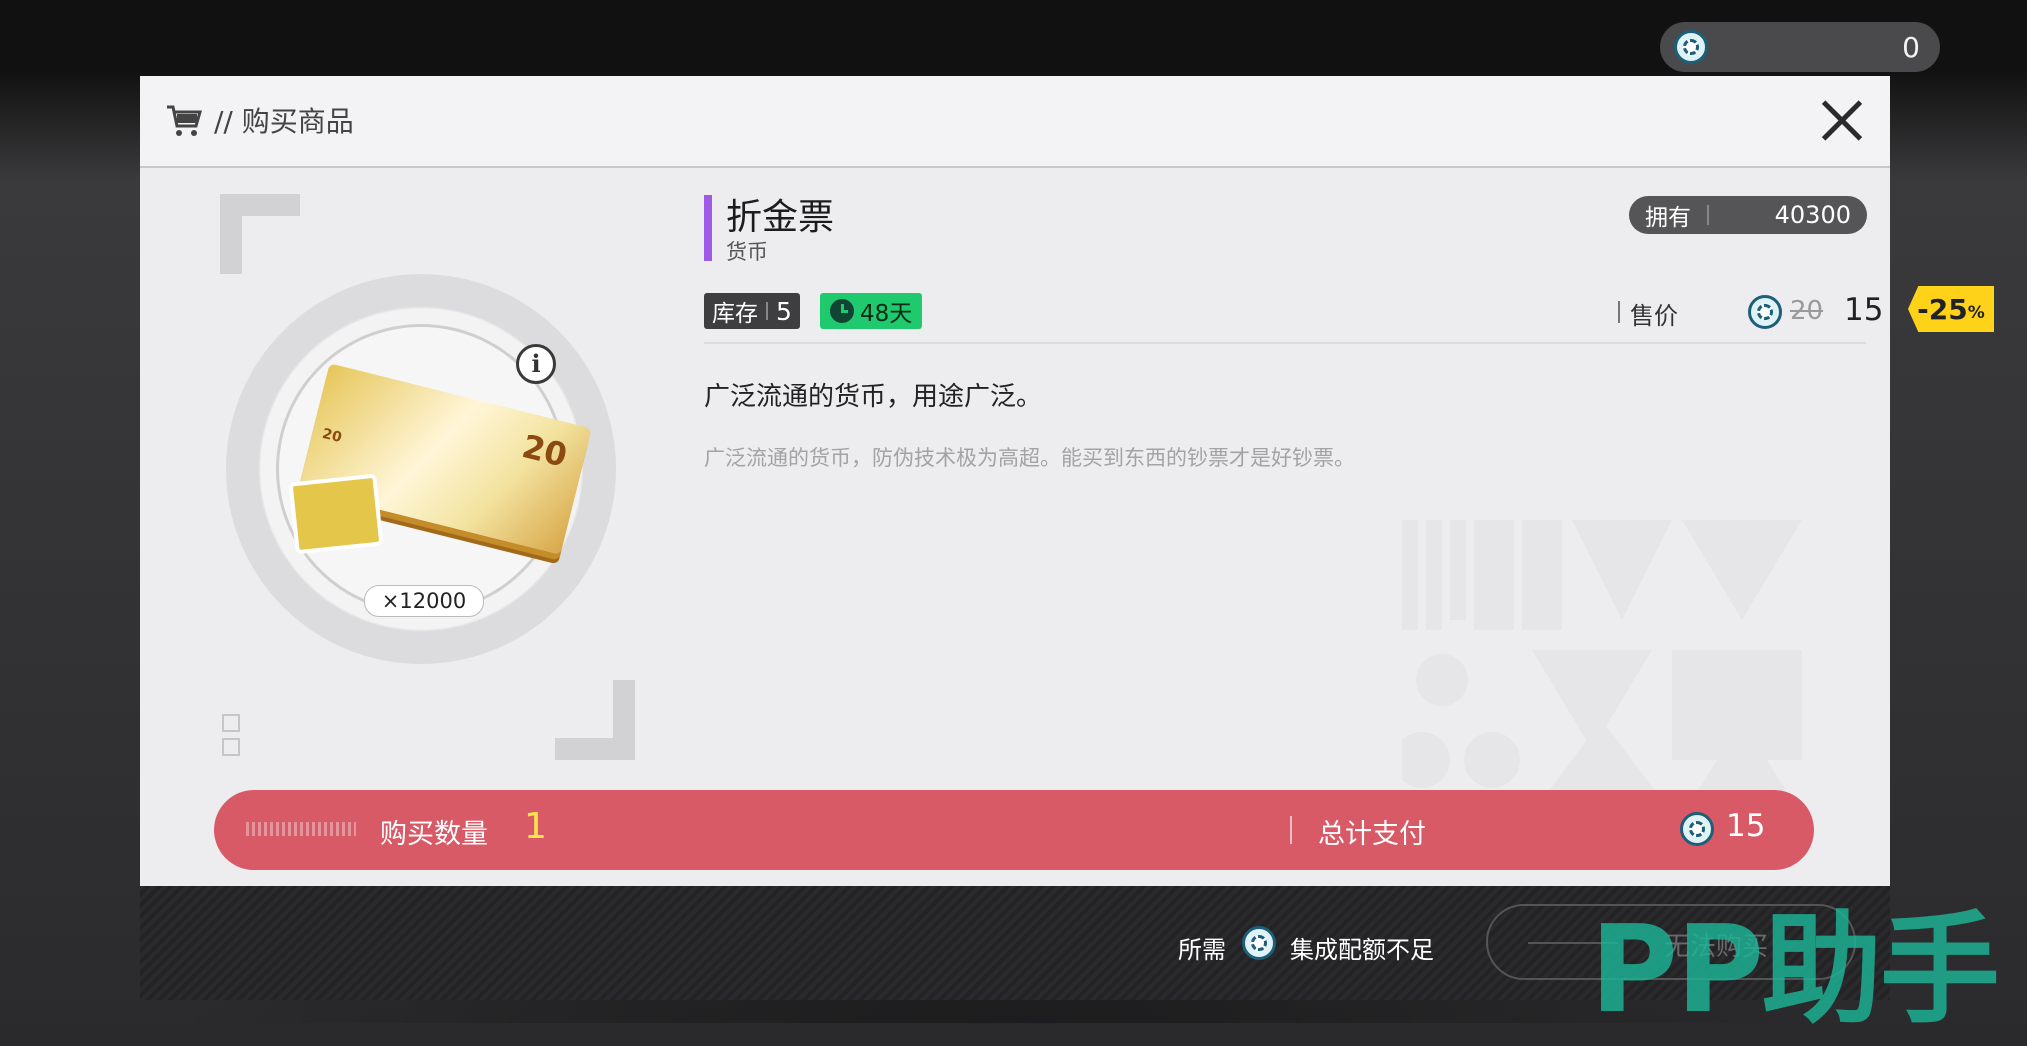 This screenshot has height=1046, width=2027. Describe the element at coordinates (1602, 660) in the screenshot. I see `decorative-pattern` at that location.